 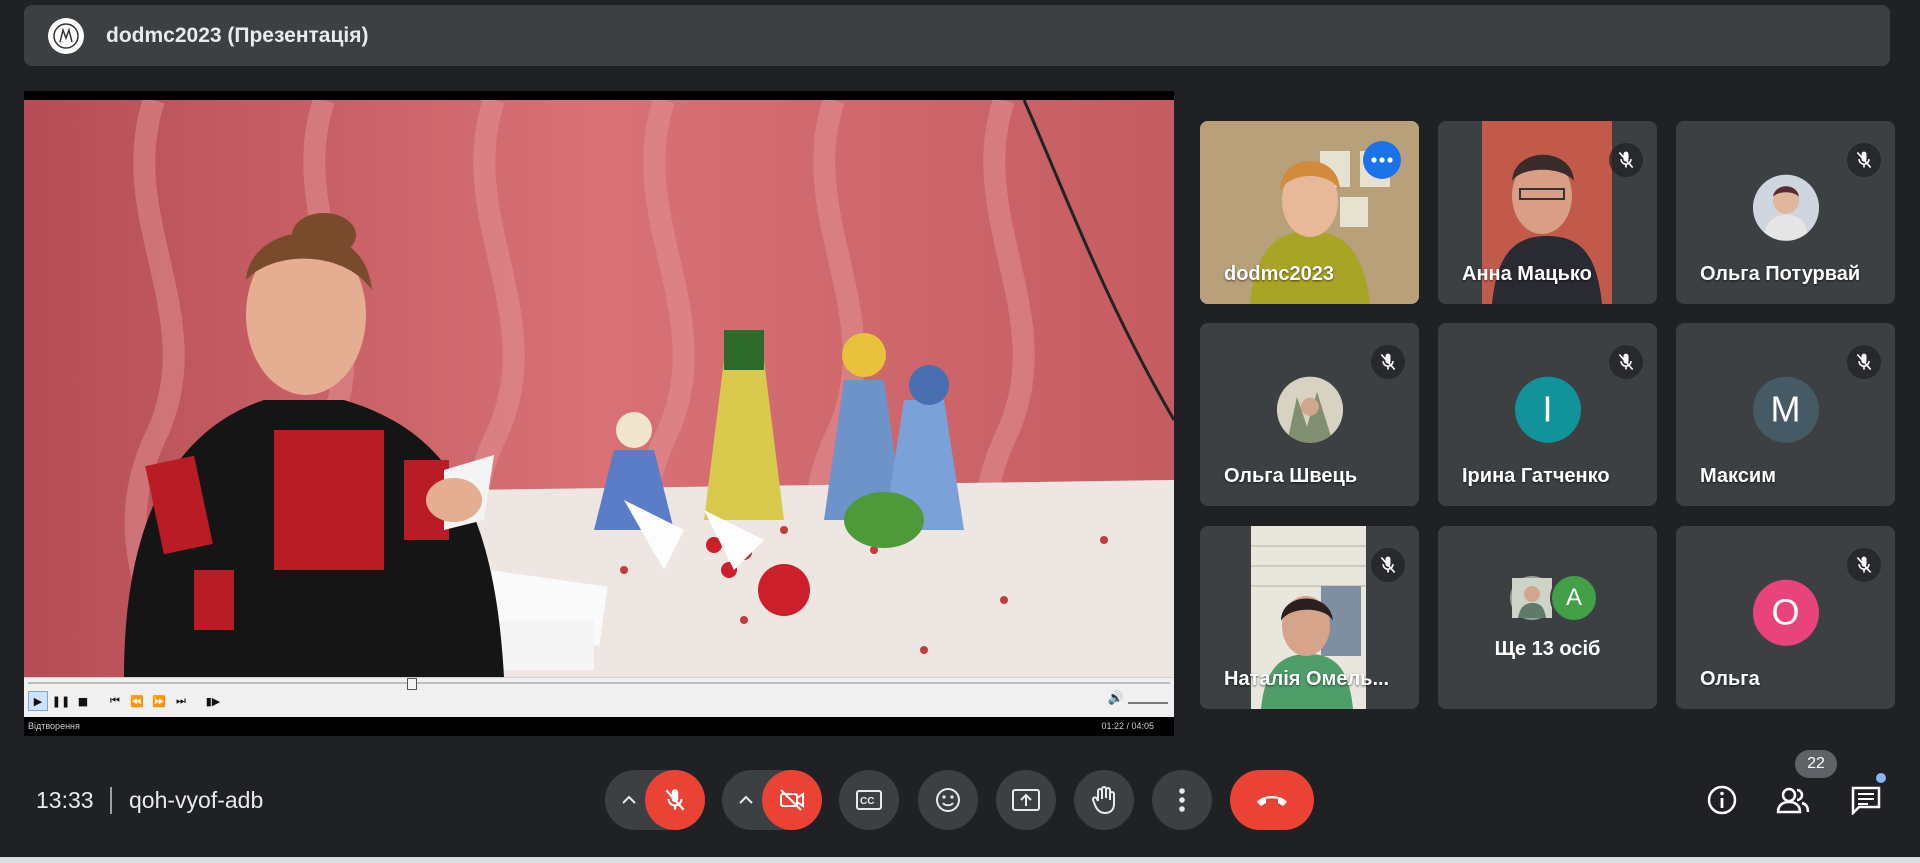 I want to click on people-button, so click(x=1793, y=800).